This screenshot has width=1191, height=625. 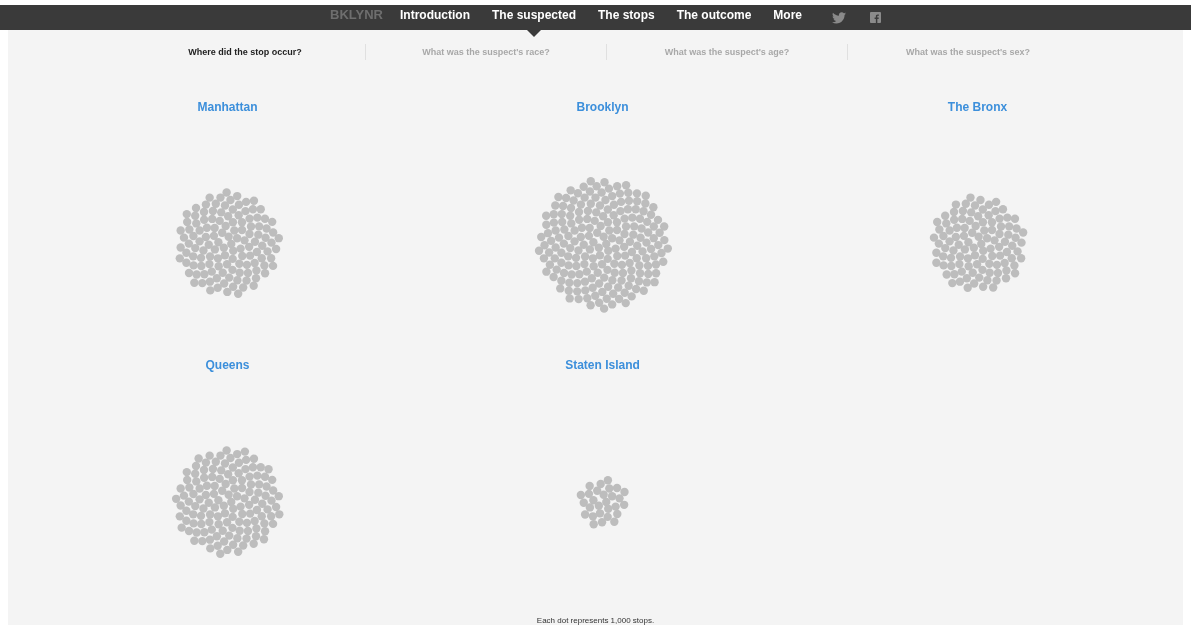 What do you see at coordinates (227, 365) in the screenshot?
I see `borough-title: Queens` at bounding box center [227, 365].